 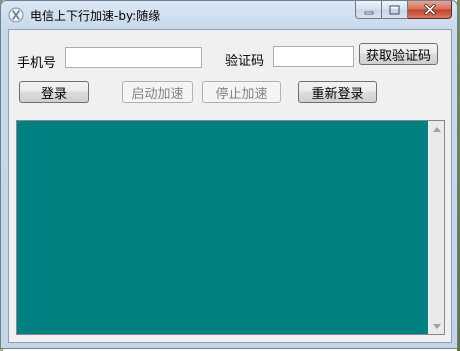 I want to click on close-icon, so click(x=429, y=9).